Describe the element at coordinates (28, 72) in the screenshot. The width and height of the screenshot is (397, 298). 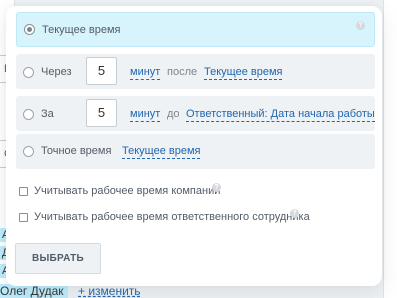
I see `radio-after` at that location.